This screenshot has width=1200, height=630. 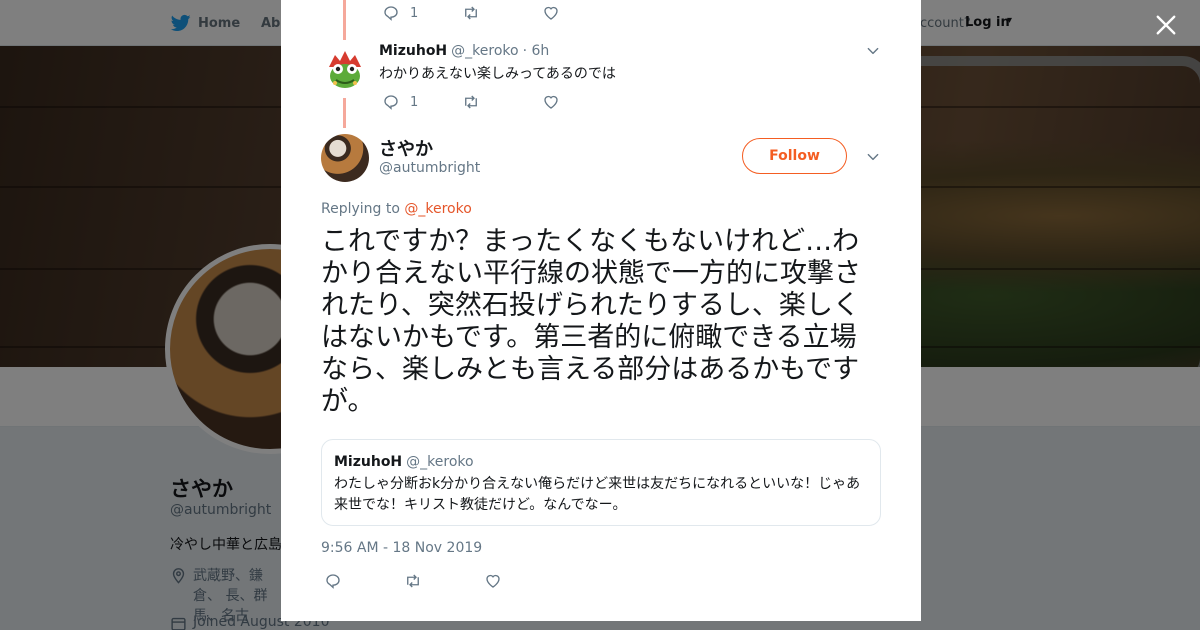 What do you see at coordinates (406, 148) in the screenshot?
I see `tweet-author-name: さやか` at bounding box center [406, 148].